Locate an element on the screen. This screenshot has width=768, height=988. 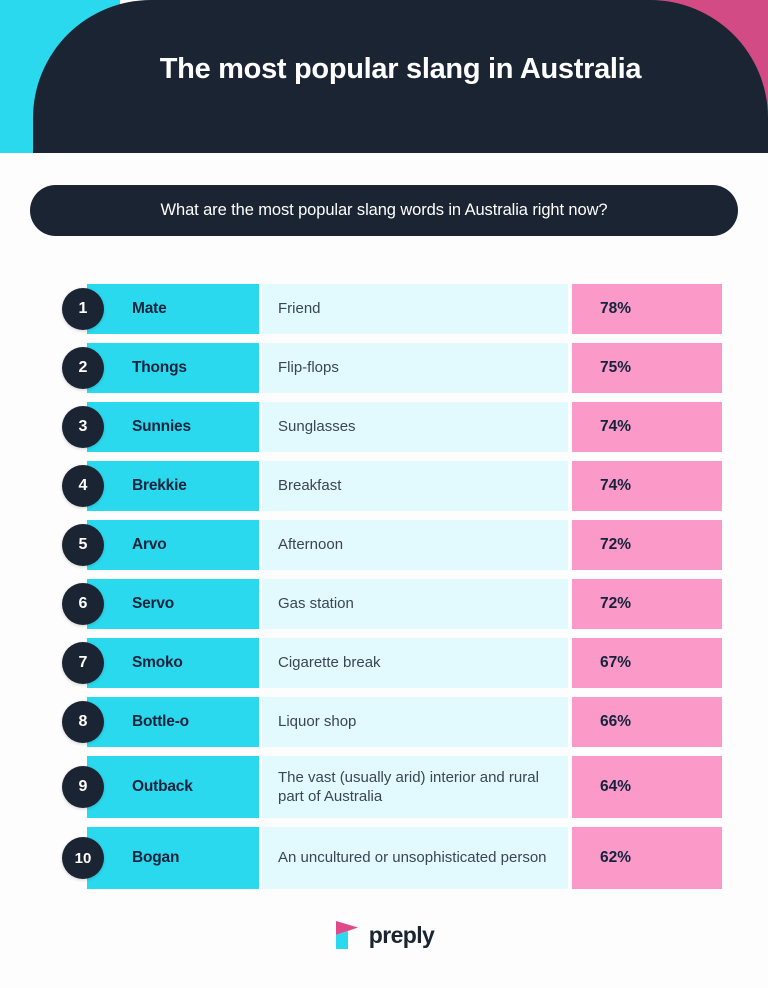
slang-word-cell: Outback is located at coordinates (173, 787).